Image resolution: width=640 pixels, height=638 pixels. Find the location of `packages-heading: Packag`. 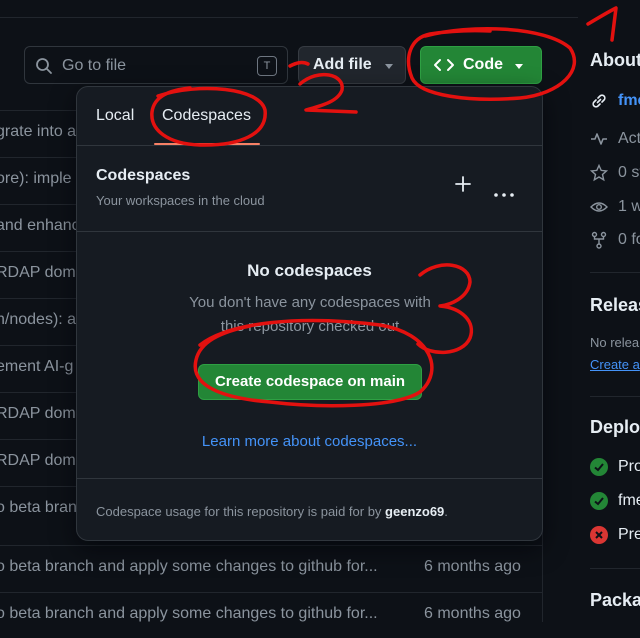

packages-heading: Packag is located at coordinates (615, 600).